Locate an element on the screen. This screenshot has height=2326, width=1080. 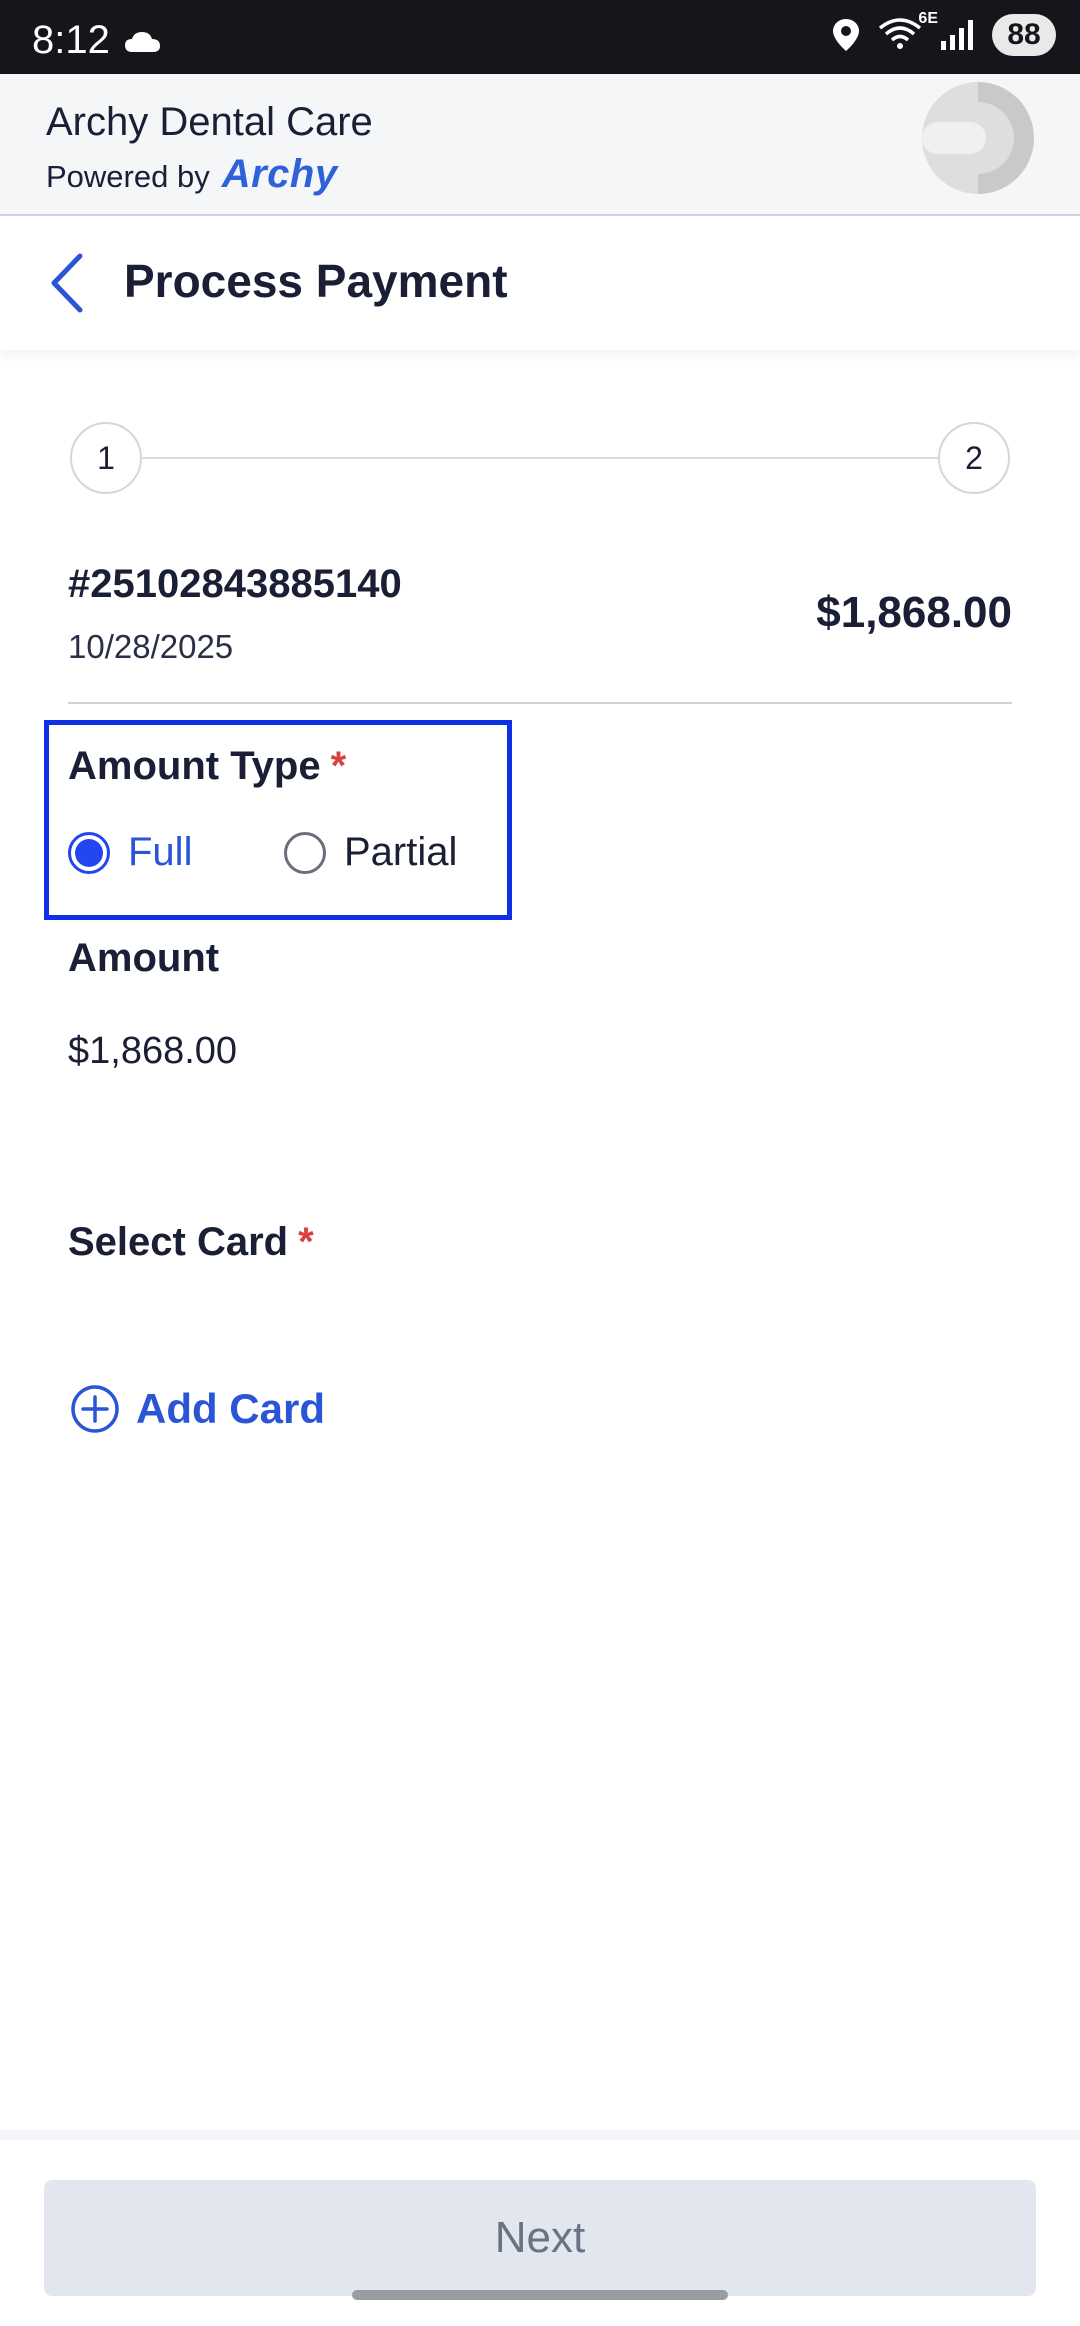
signal-icon is located at coordinates (957, 35).